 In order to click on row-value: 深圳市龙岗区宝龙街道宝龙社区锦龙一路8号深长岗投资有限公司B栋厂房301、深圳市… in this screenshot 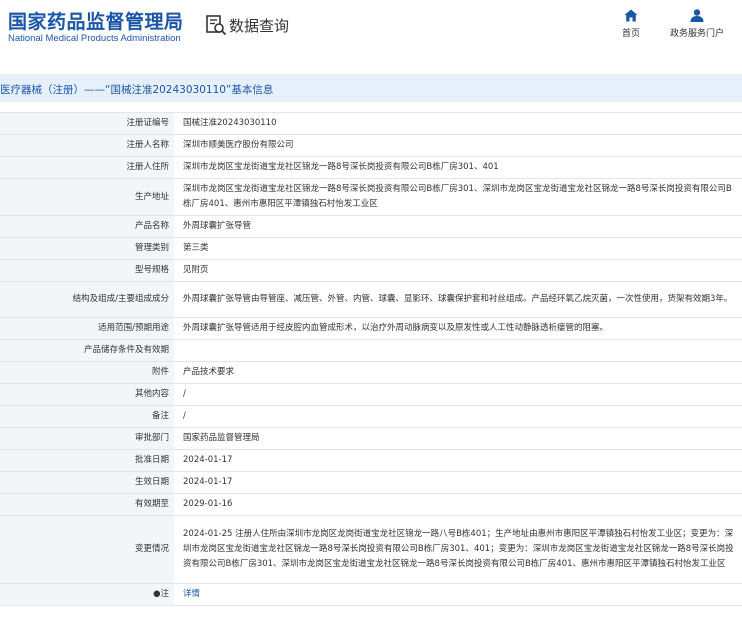, I will do `click(458, 197)`.